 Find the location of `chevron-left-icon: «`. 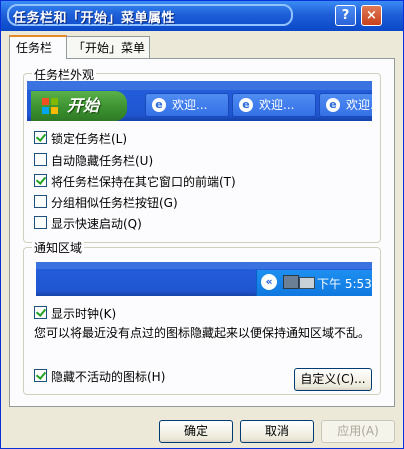

chevron-left-icon: « is located at coordinates (269, 282).